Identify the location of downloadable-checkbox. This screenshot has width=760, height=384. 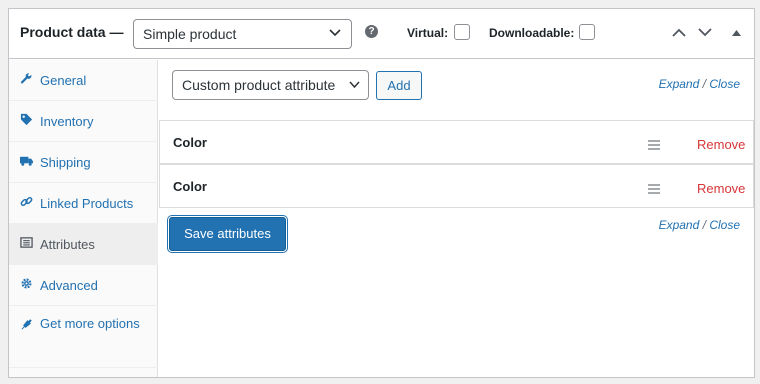
(587, 32).